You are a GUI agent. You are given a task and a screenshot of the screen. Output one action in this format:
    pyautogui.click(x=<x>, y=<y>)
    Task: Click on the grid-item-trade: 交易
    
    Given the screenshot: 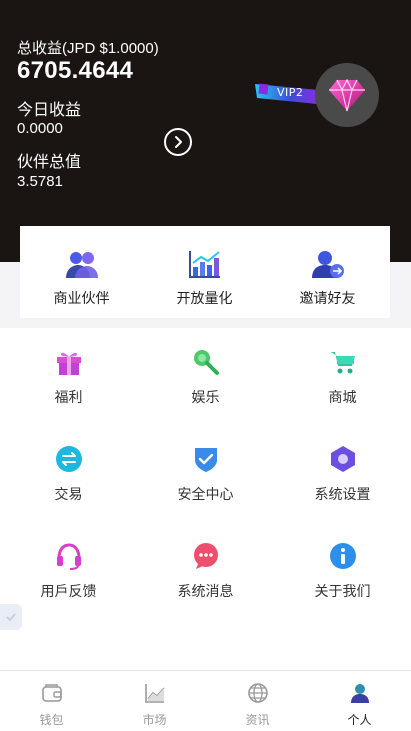 What is the action you would take?
    pyautogui.click(x=68, y=473)
    